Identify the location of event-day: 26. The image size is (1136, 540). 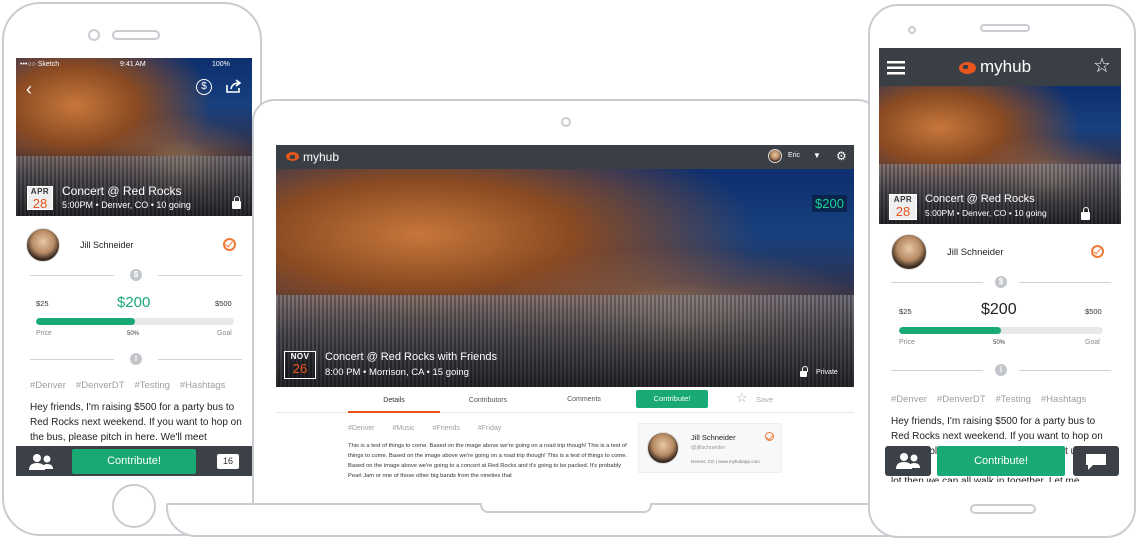
(300, 368).